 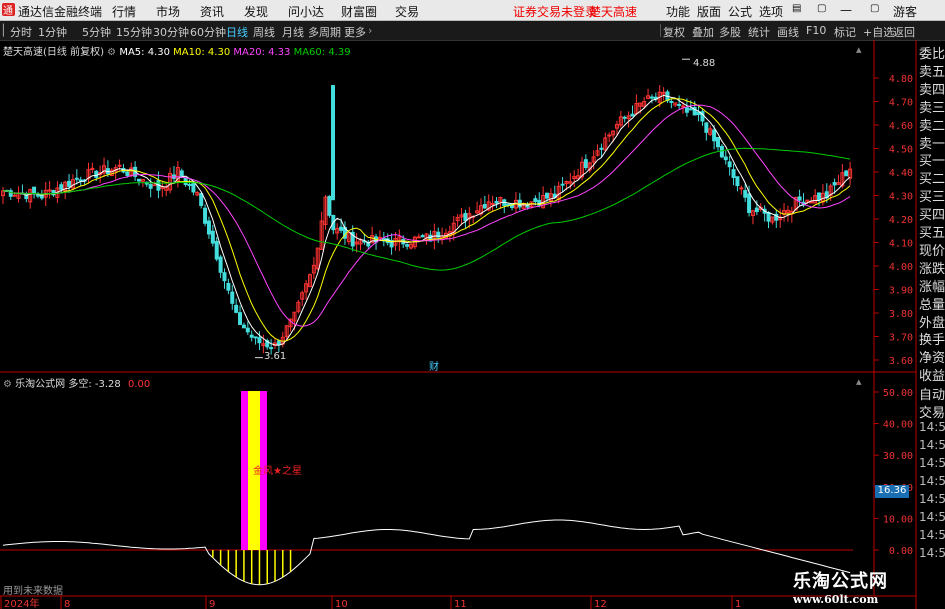 What do you see at coordinates (932, 481) in the screenshot?
I see `trade-time-5: 14:56` at bounding box center [932, 481].